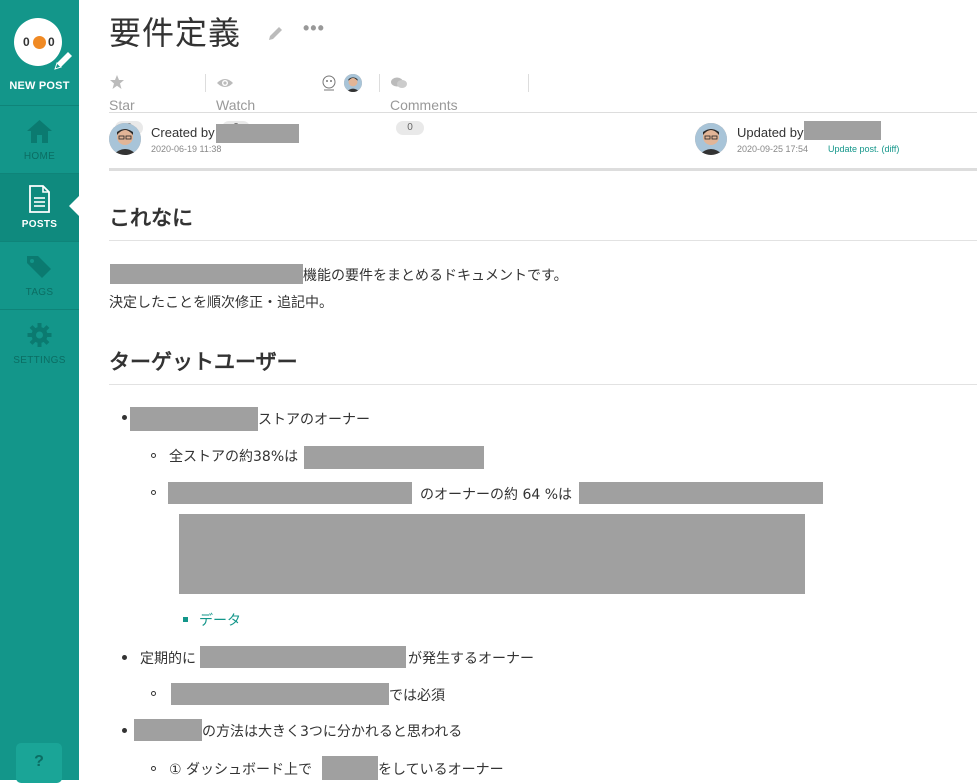  I want to click on created-date: 2020-06-19 11:38, so click(186, 149).